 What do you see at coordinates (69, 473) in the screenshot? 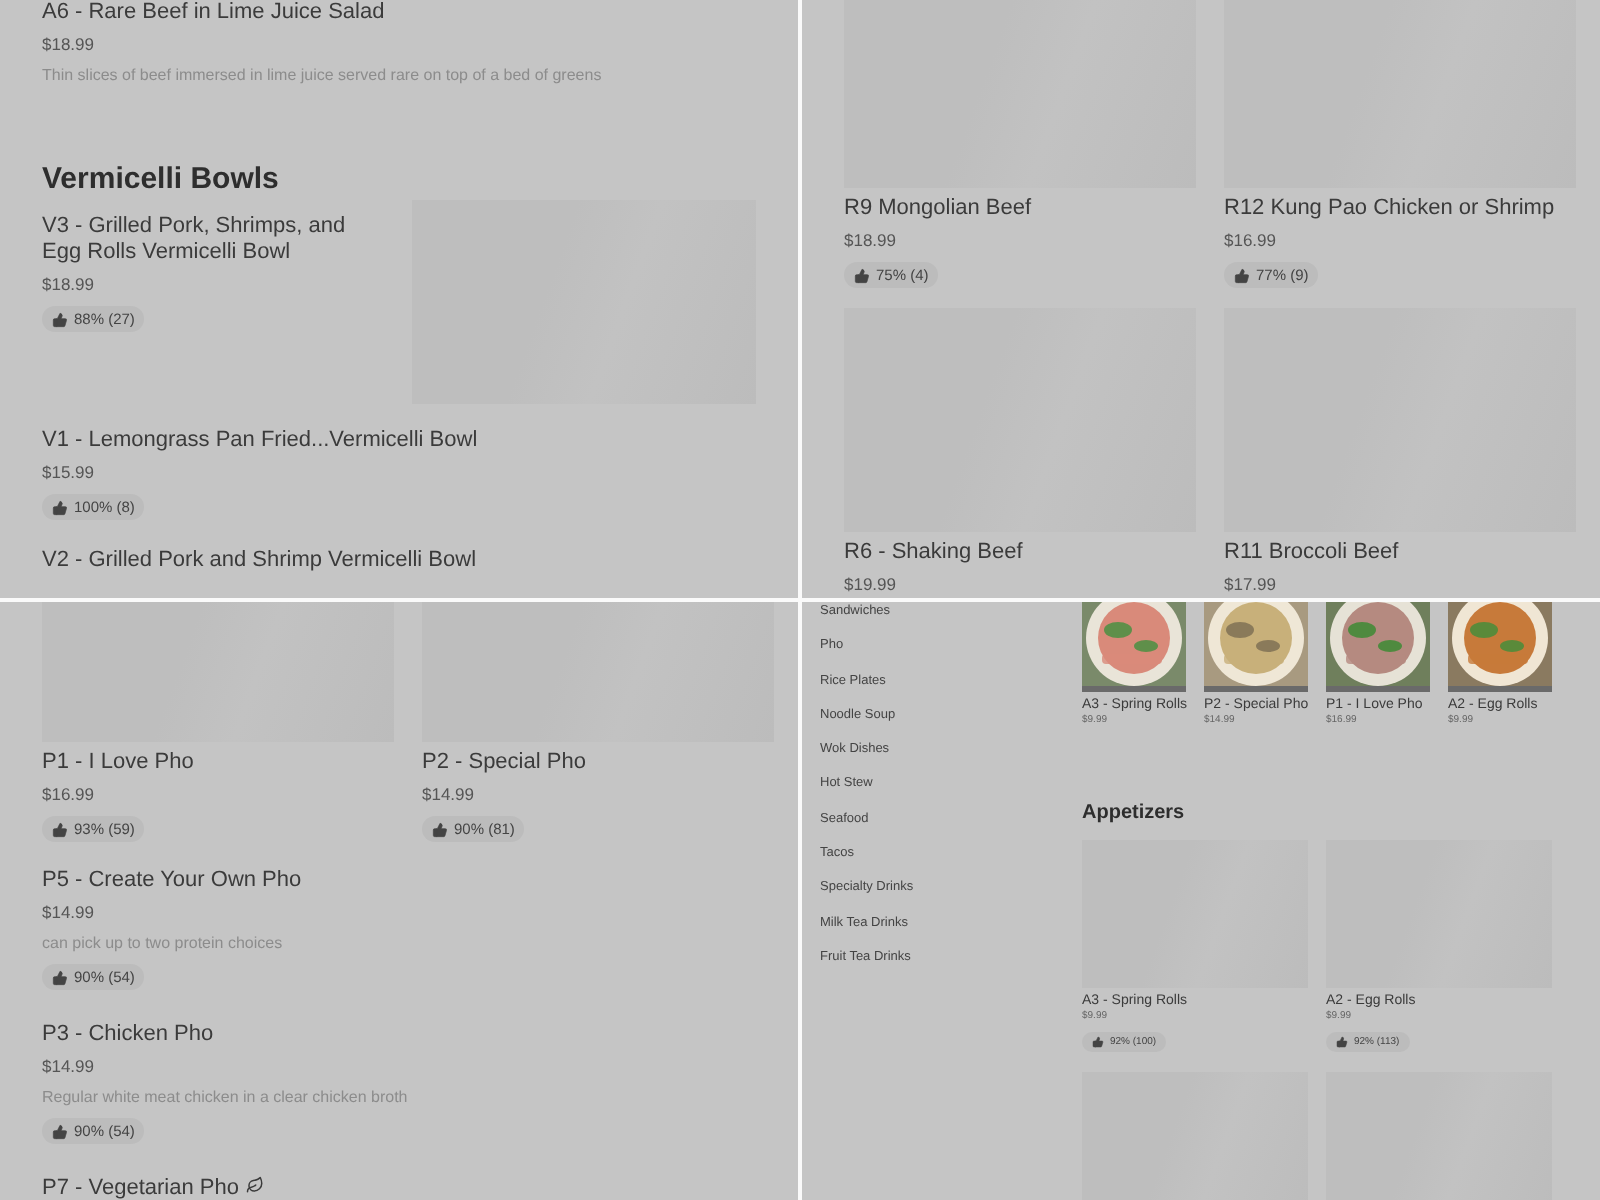
I see `item-price: $15.99` at bounding box center [69, 473].